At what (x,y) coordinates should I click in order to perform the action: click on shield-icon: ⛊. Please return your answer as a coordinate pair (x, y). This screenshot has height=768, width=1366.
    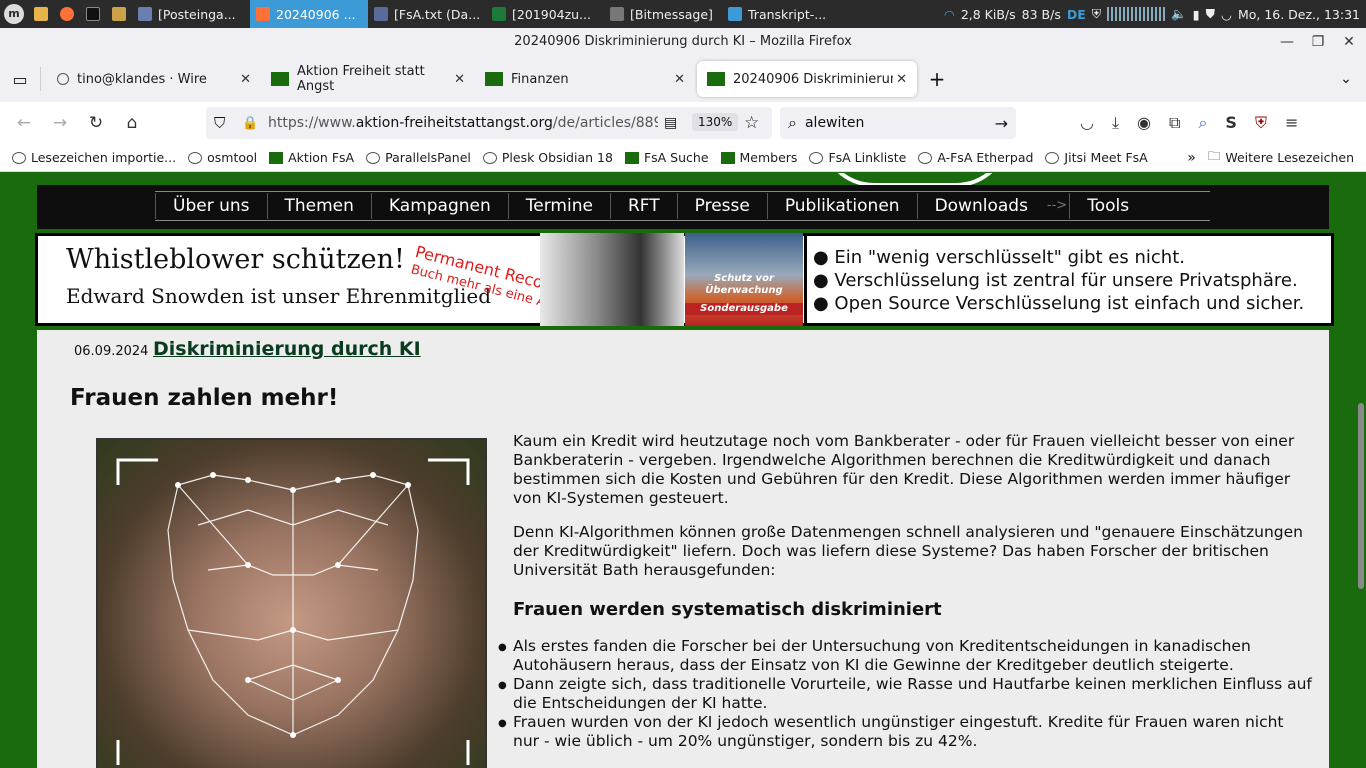
    Looking at the image, I should click on (1210, 14).